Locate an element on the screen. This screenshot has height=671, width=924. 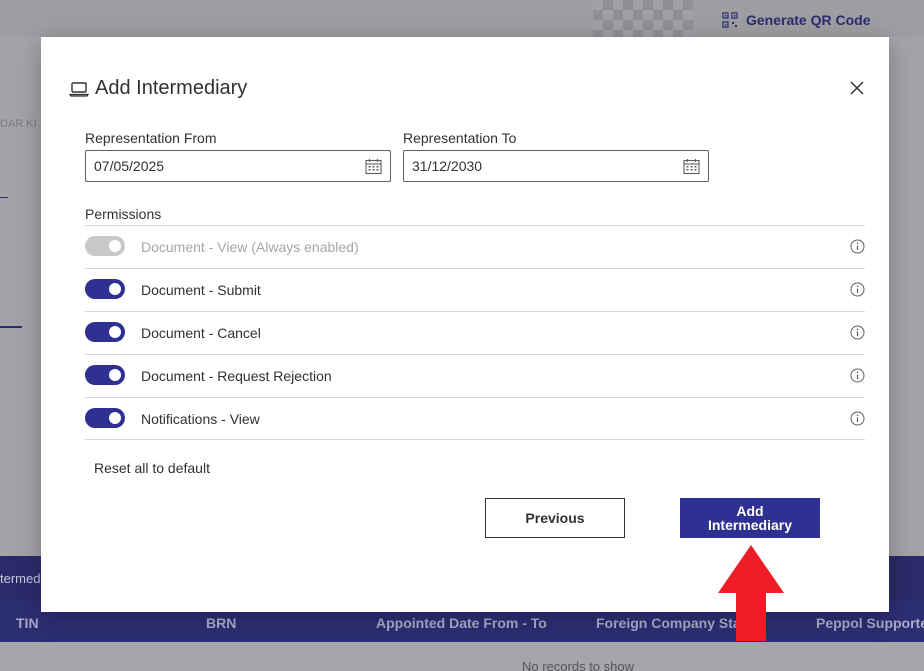
permission-row-document-view: Document - View (Always enabled) is located at coordinates (475, 246).